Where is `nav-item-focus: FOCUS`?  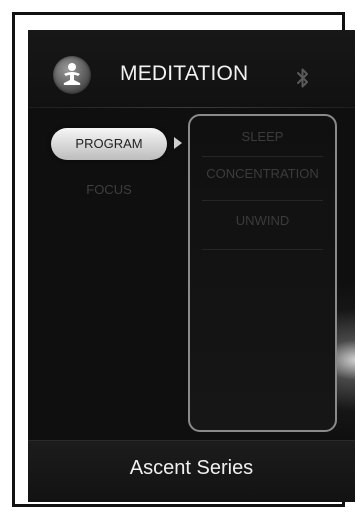
nav-item-focus: FOCUS is located at coordinates (109, 190).